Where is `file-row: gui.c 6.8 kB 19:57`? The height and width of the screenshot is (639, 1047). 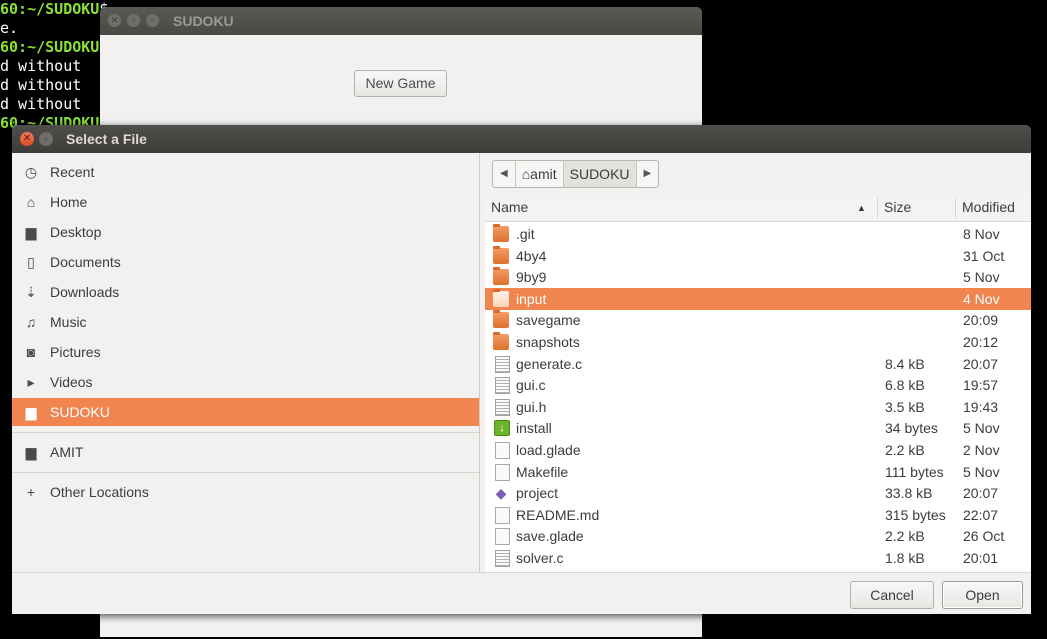 file-row: gui.c 6.8 kB 19:57 is located at coordinates (758, 385).